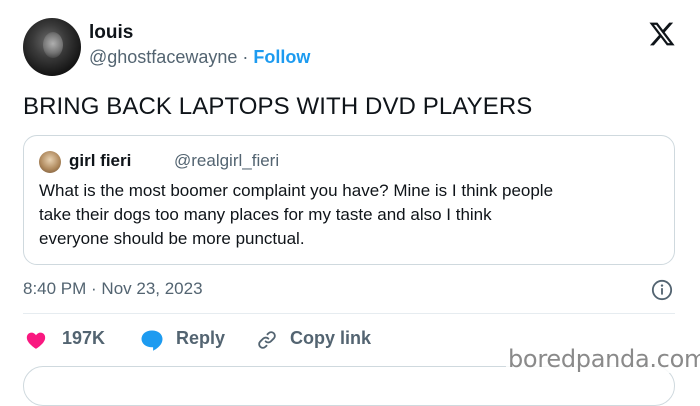  I want to click on tweet-text: BRING BACK LAPTOPS WITH DVD PLAYERS, so click(278, 106).